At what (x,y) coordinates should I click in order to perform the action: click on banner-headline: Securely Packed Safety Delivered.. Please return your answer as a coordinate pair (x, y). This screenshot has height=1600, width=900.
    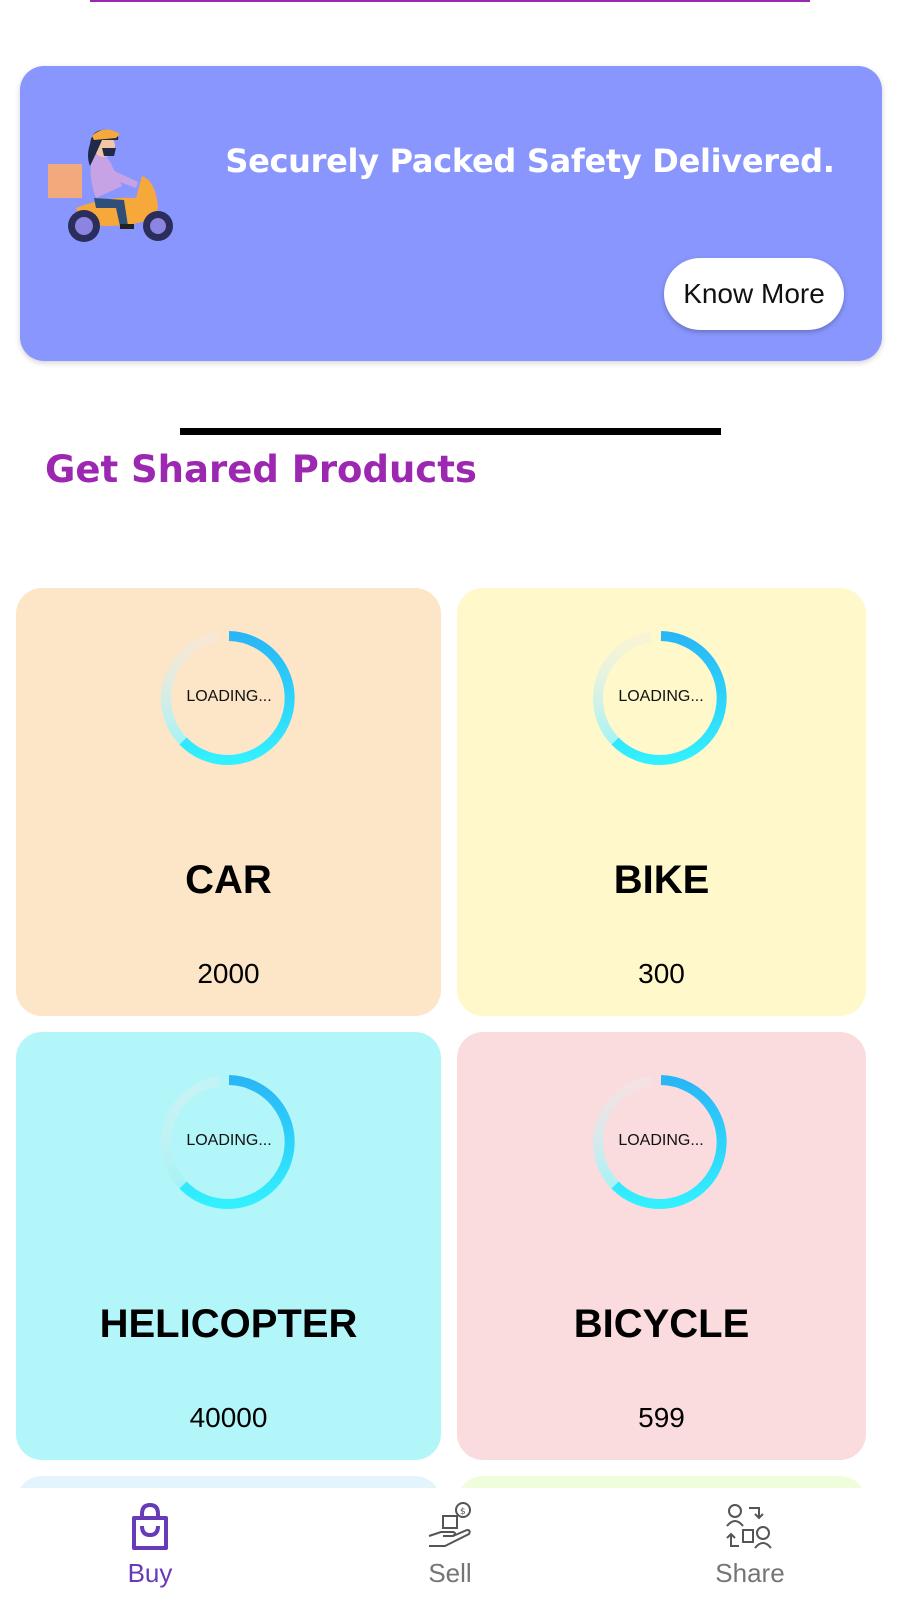
    Looking at the image, I should click on (530, 161).